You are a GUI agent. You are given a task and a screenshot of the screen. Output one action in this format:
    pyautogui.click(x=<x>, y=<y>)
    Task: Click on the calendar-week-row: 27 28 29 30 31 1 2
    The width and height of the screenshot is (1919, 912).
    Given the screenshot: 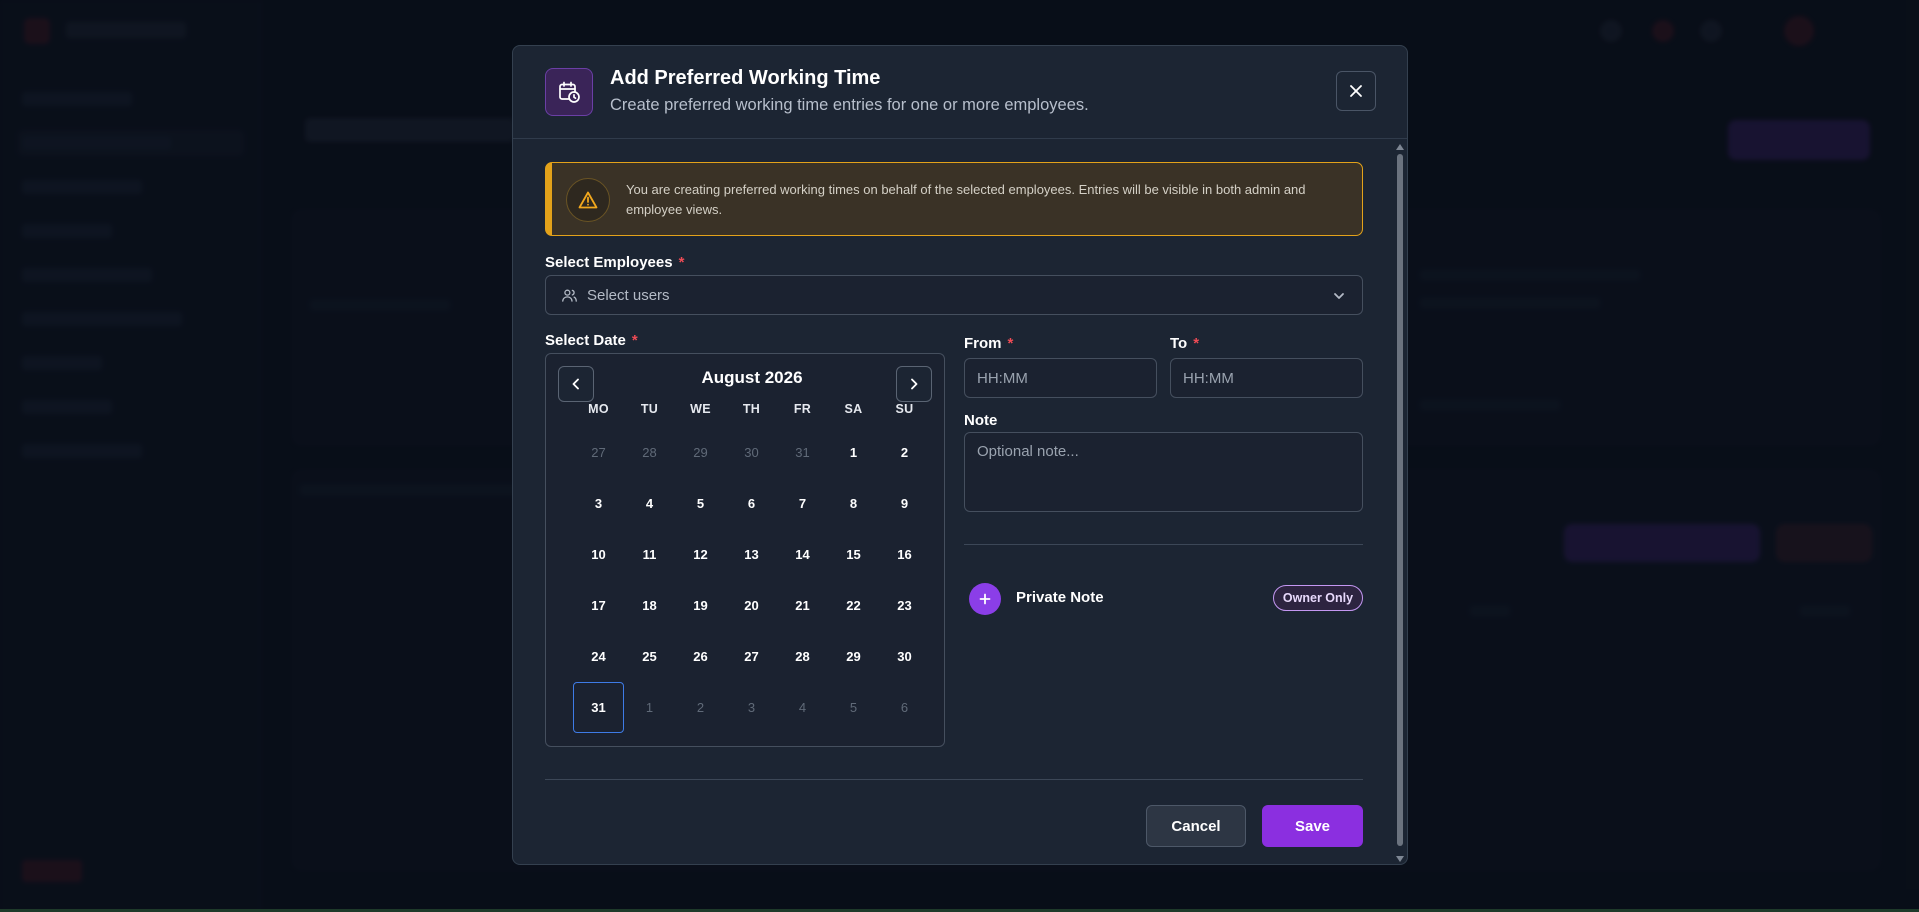 What is the action you would take?
    pyautogui.click(x=751, y=452)
    